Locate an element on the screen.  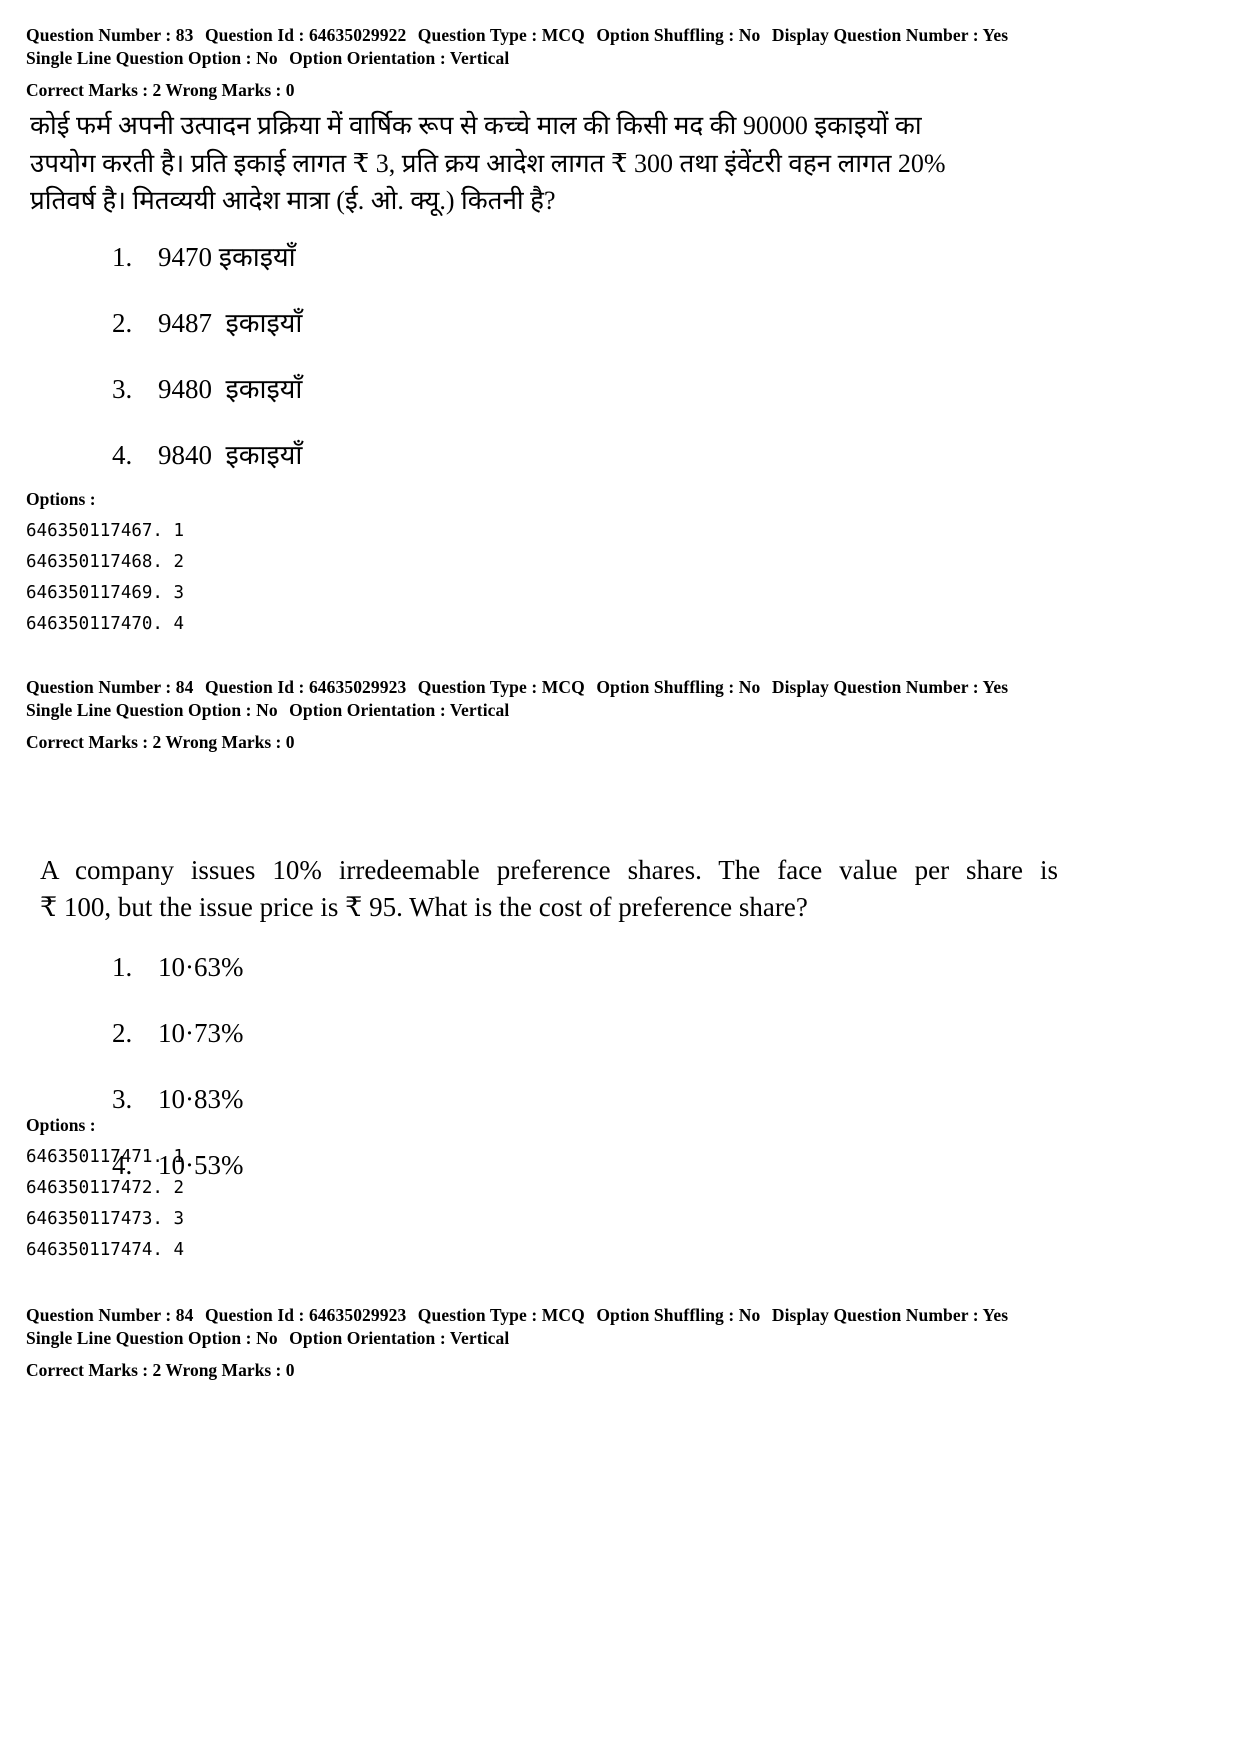
option-id-item: 646350117472. 2 is located at coordinates (105, 1188).